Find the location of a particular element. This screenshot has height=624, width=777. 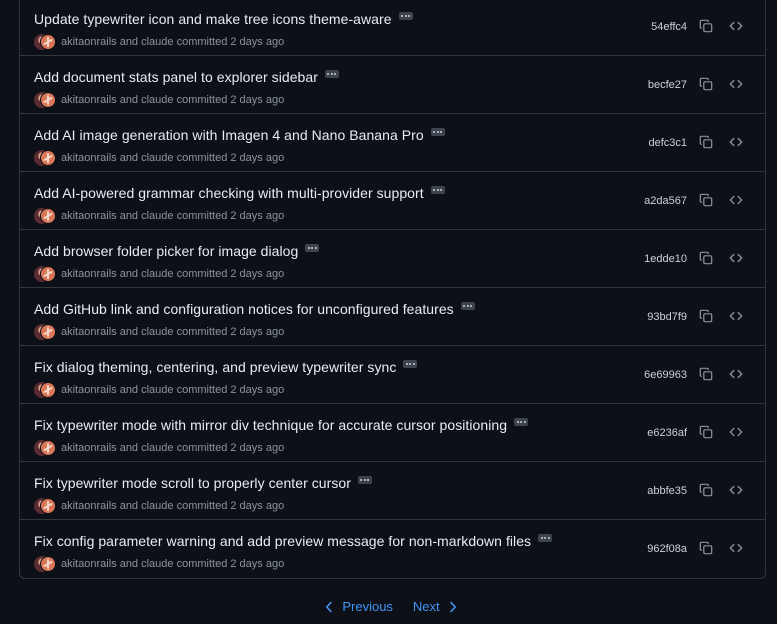

commit-sha-link: 1edde10 is located at coordinates (665, 259).